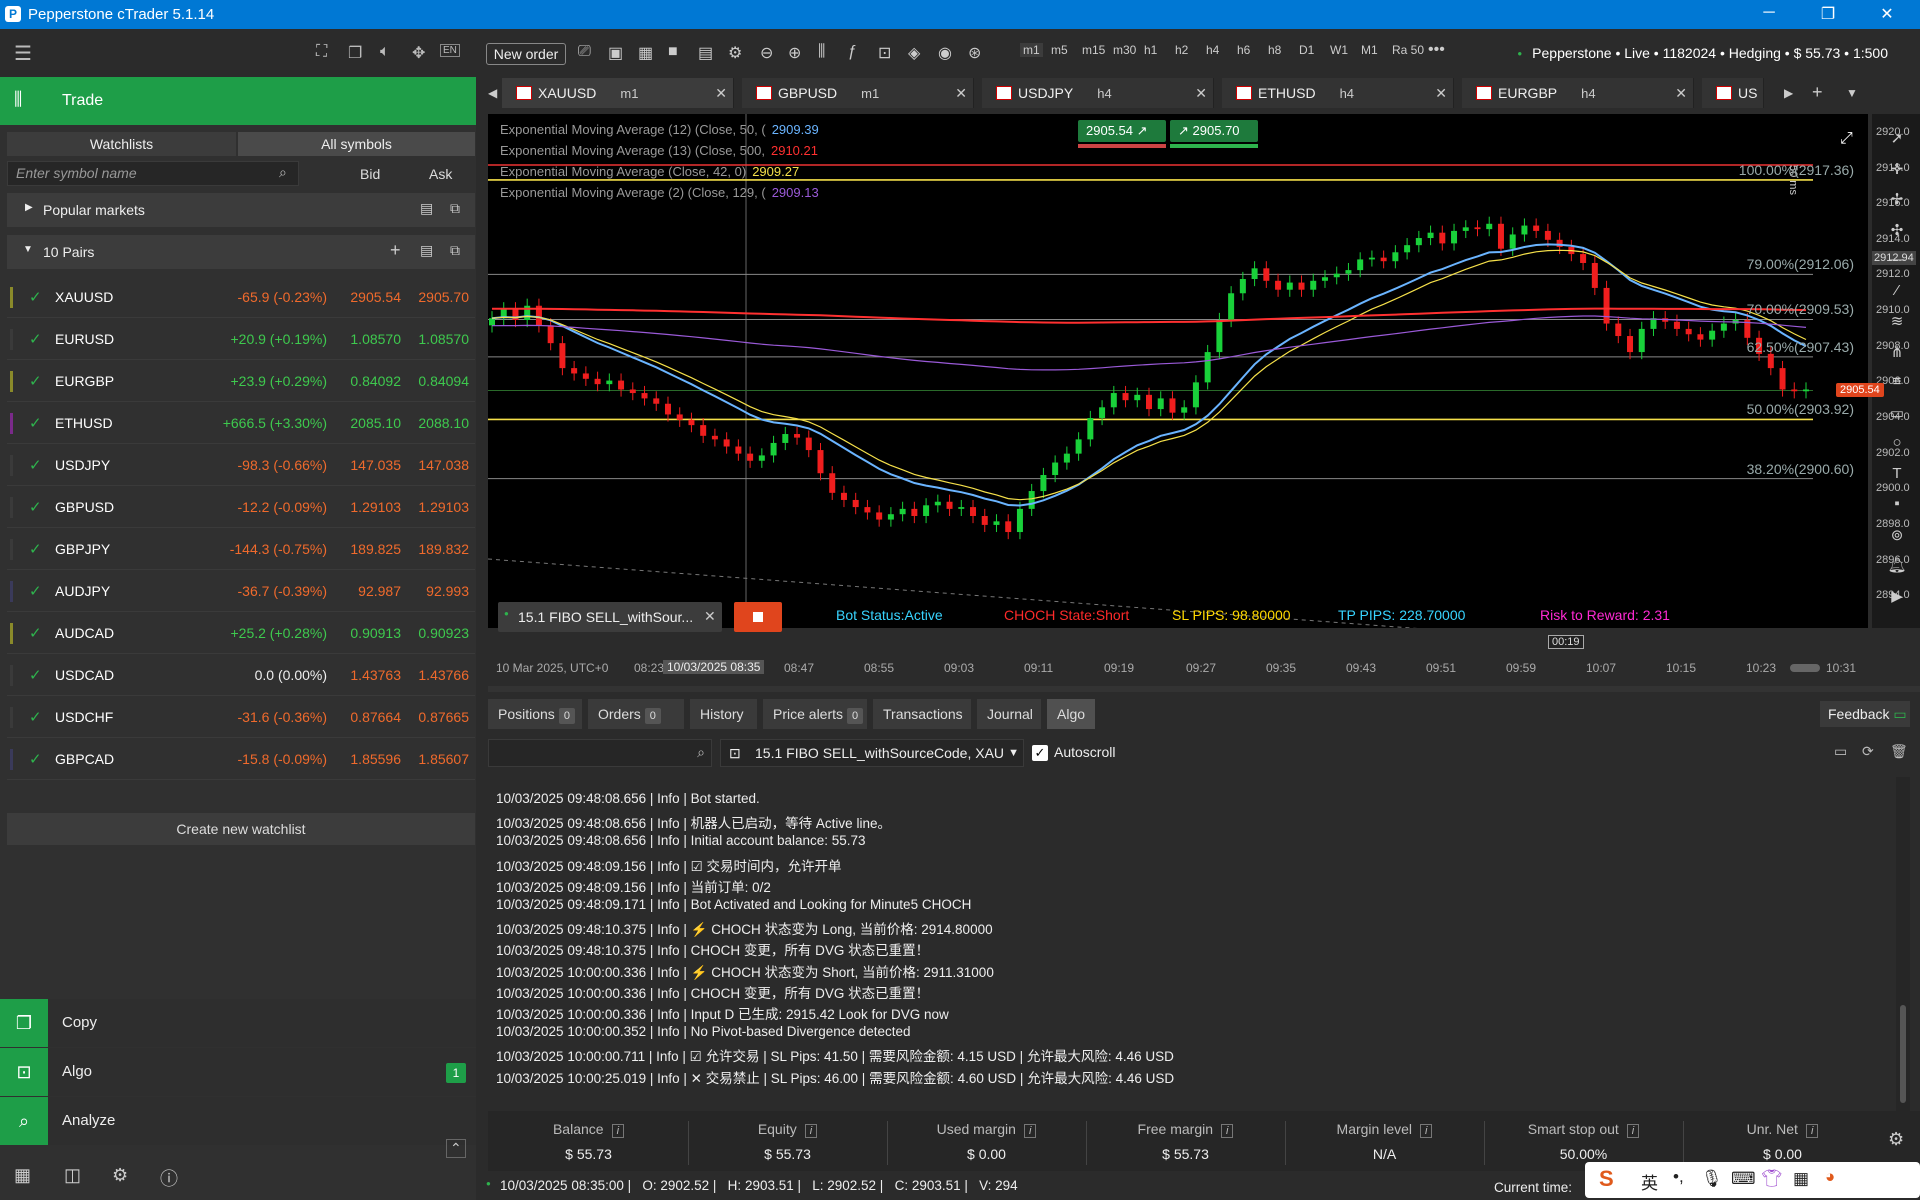 Image resolution: width=1920 pixels, height=1200 pixels. I want to click on watchlist-row: ✓ EURGBP +23.9 (+0.29%) 0.84092 0.84094, so click(241, 381).